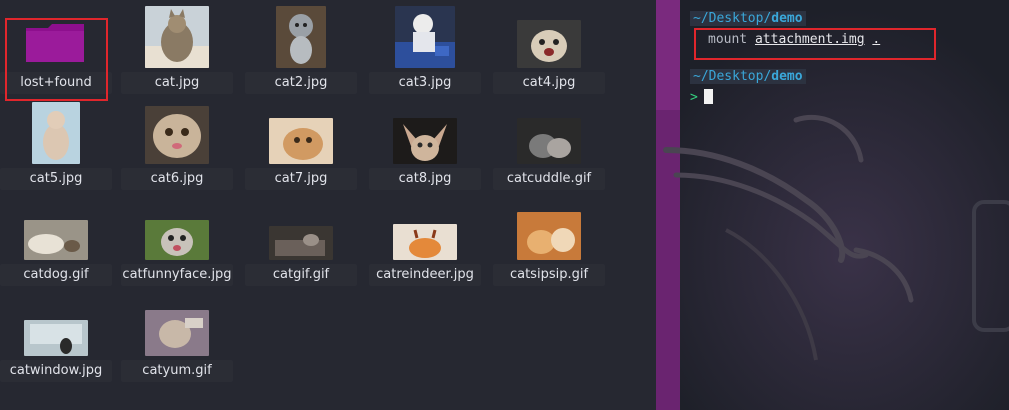 Image resolution: width=1009 pixels, height=410 pixels. Describe the element at coordinates (56, 179) in the screenshot. I see `file-name: cat5.jpg` at that location.